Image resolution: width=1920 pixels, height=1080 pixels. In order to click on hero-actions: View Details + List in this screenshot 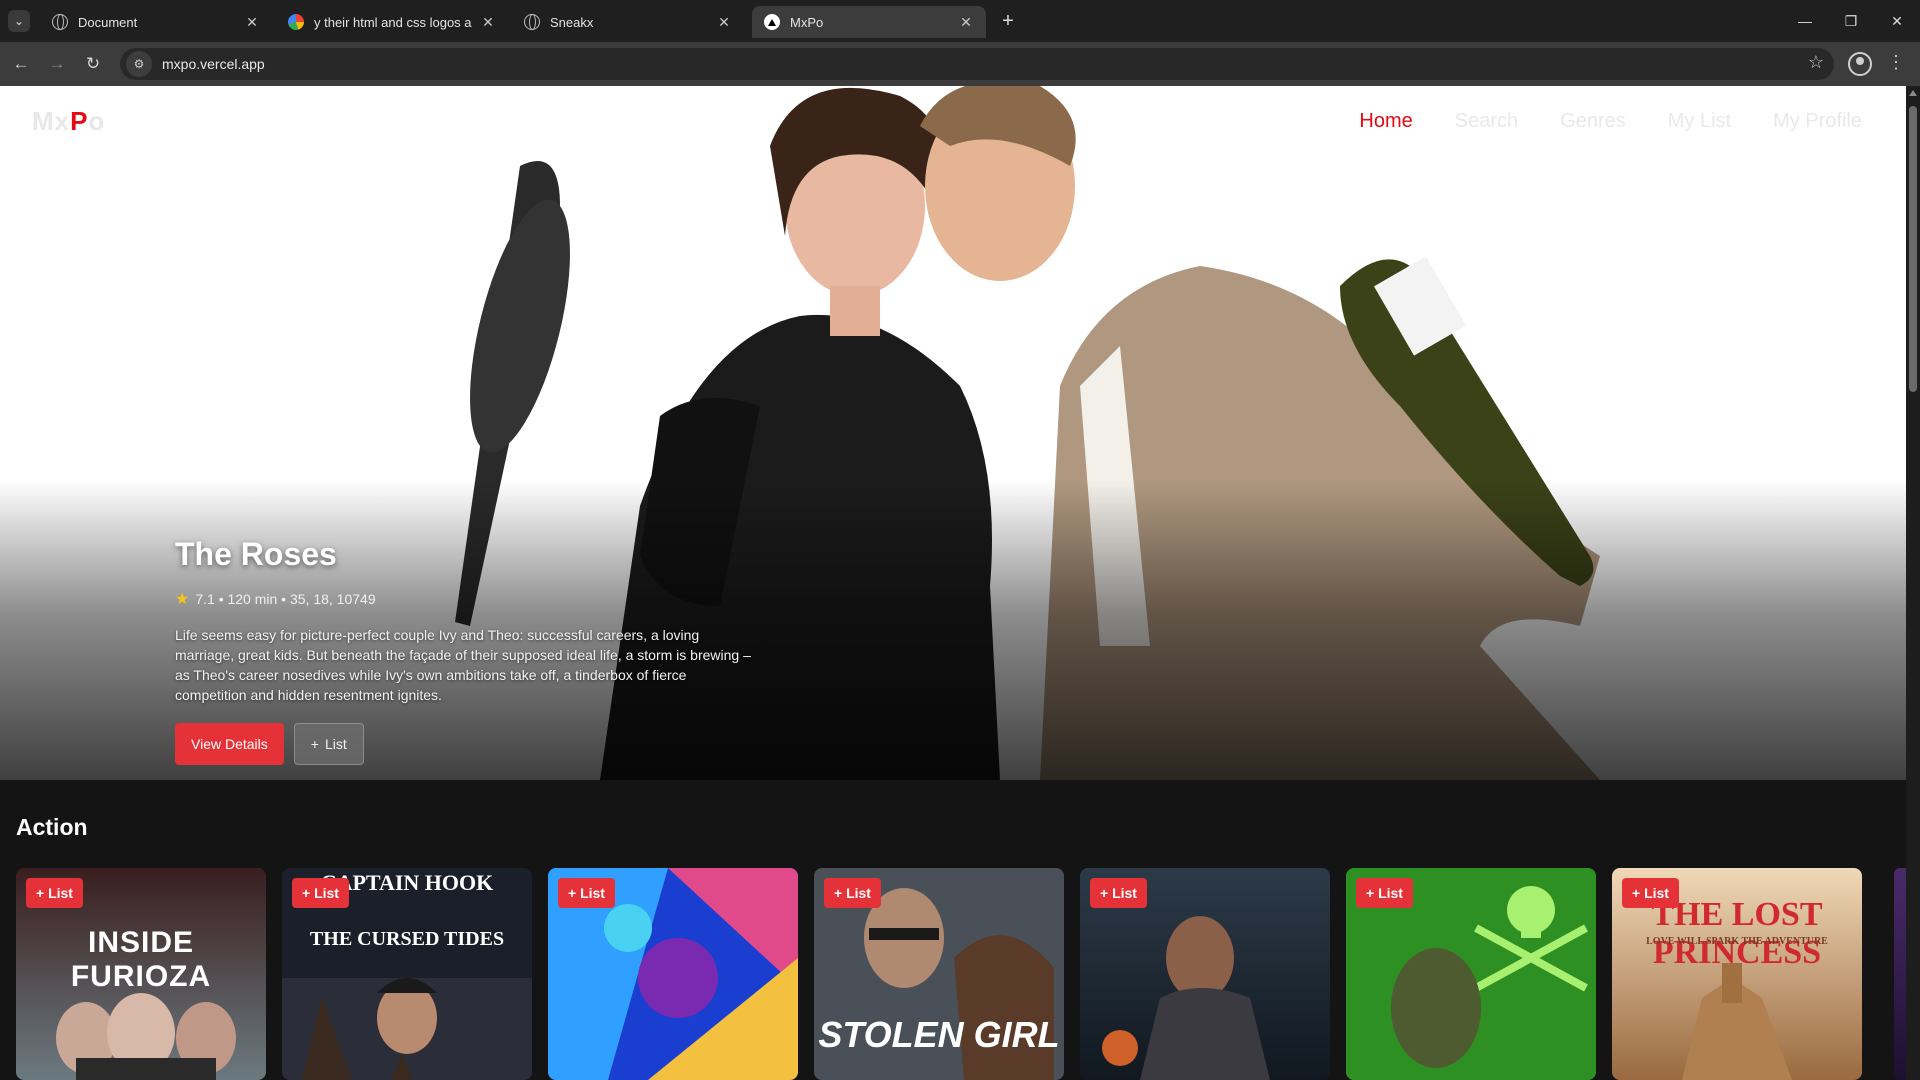, I will do `click(475, 744)`.